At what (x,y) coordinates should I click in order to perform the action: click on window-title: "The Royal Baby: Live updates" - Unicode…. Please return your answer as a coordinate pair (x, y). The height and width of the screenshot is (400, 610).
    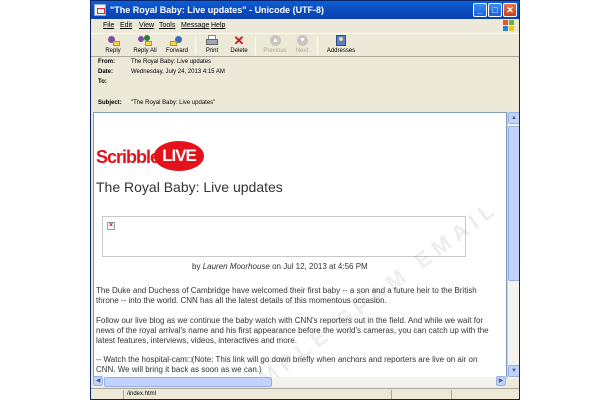
    Looking at the image, I should click on (217, 10).